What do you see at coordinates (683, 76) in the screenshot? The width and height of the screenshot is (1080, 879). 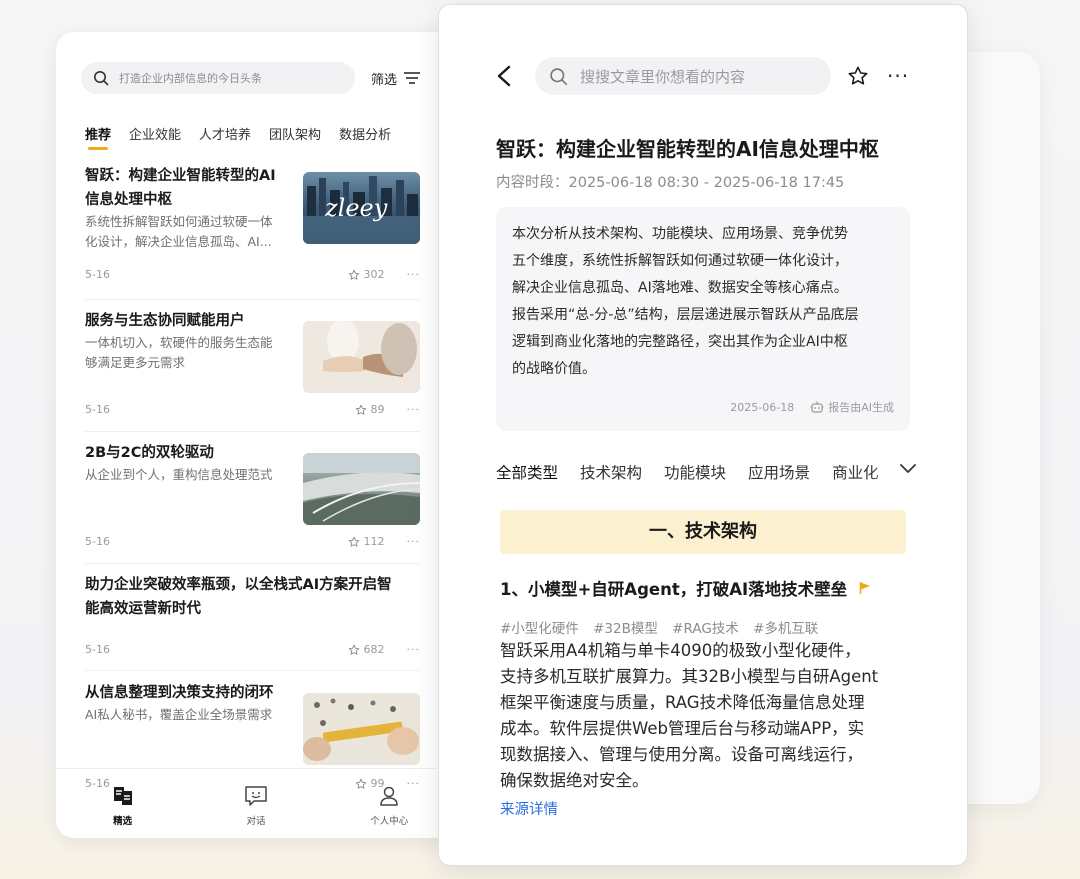 I see `article-search-input: 搜搜文章里你想看的内容` at bounding box center [683, 76].